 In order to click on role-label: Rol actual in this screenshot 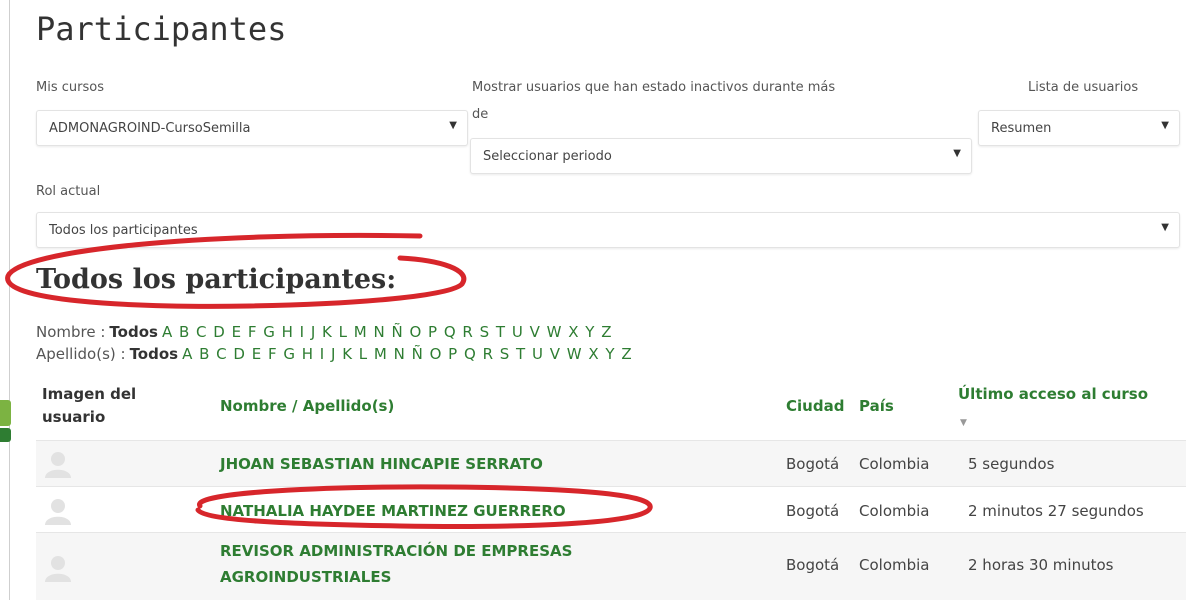, I will do `click(68, 191)`.